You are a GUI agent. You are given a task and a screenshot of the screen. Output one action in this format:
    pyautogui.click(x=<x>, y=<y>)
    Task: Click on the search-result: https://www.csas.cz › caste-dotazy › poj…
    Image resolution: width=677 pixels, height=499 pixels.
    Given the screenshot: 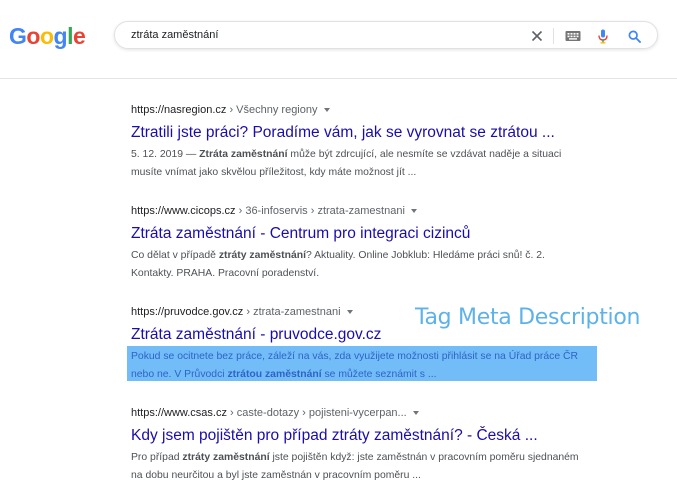 What is the action you would take?
    pyautogui.click(x=358, y=445)
    